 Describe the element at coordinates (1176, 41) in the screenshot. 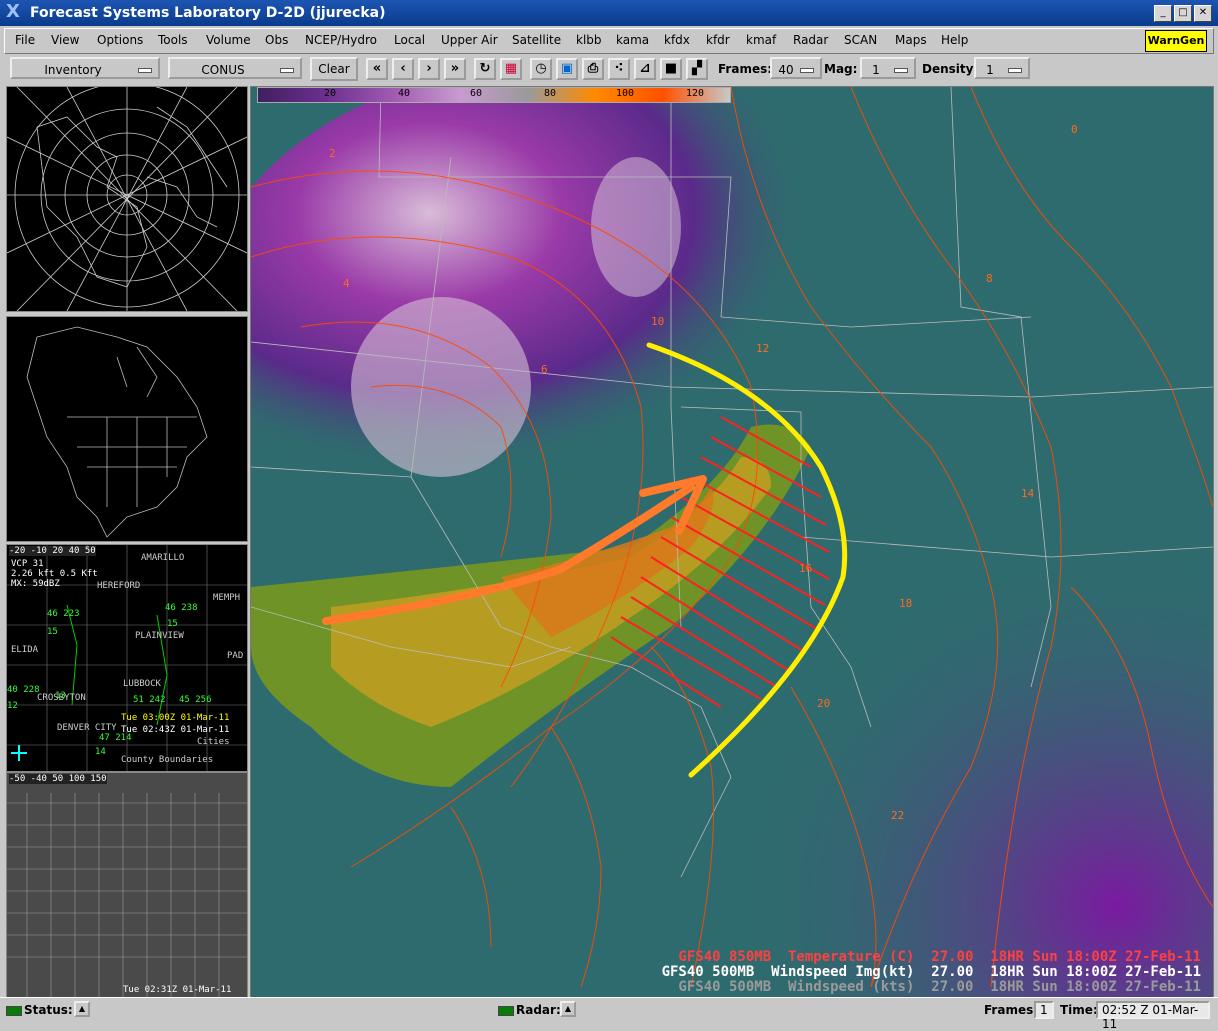

I see `warngen-button: WarnGen` at that location.